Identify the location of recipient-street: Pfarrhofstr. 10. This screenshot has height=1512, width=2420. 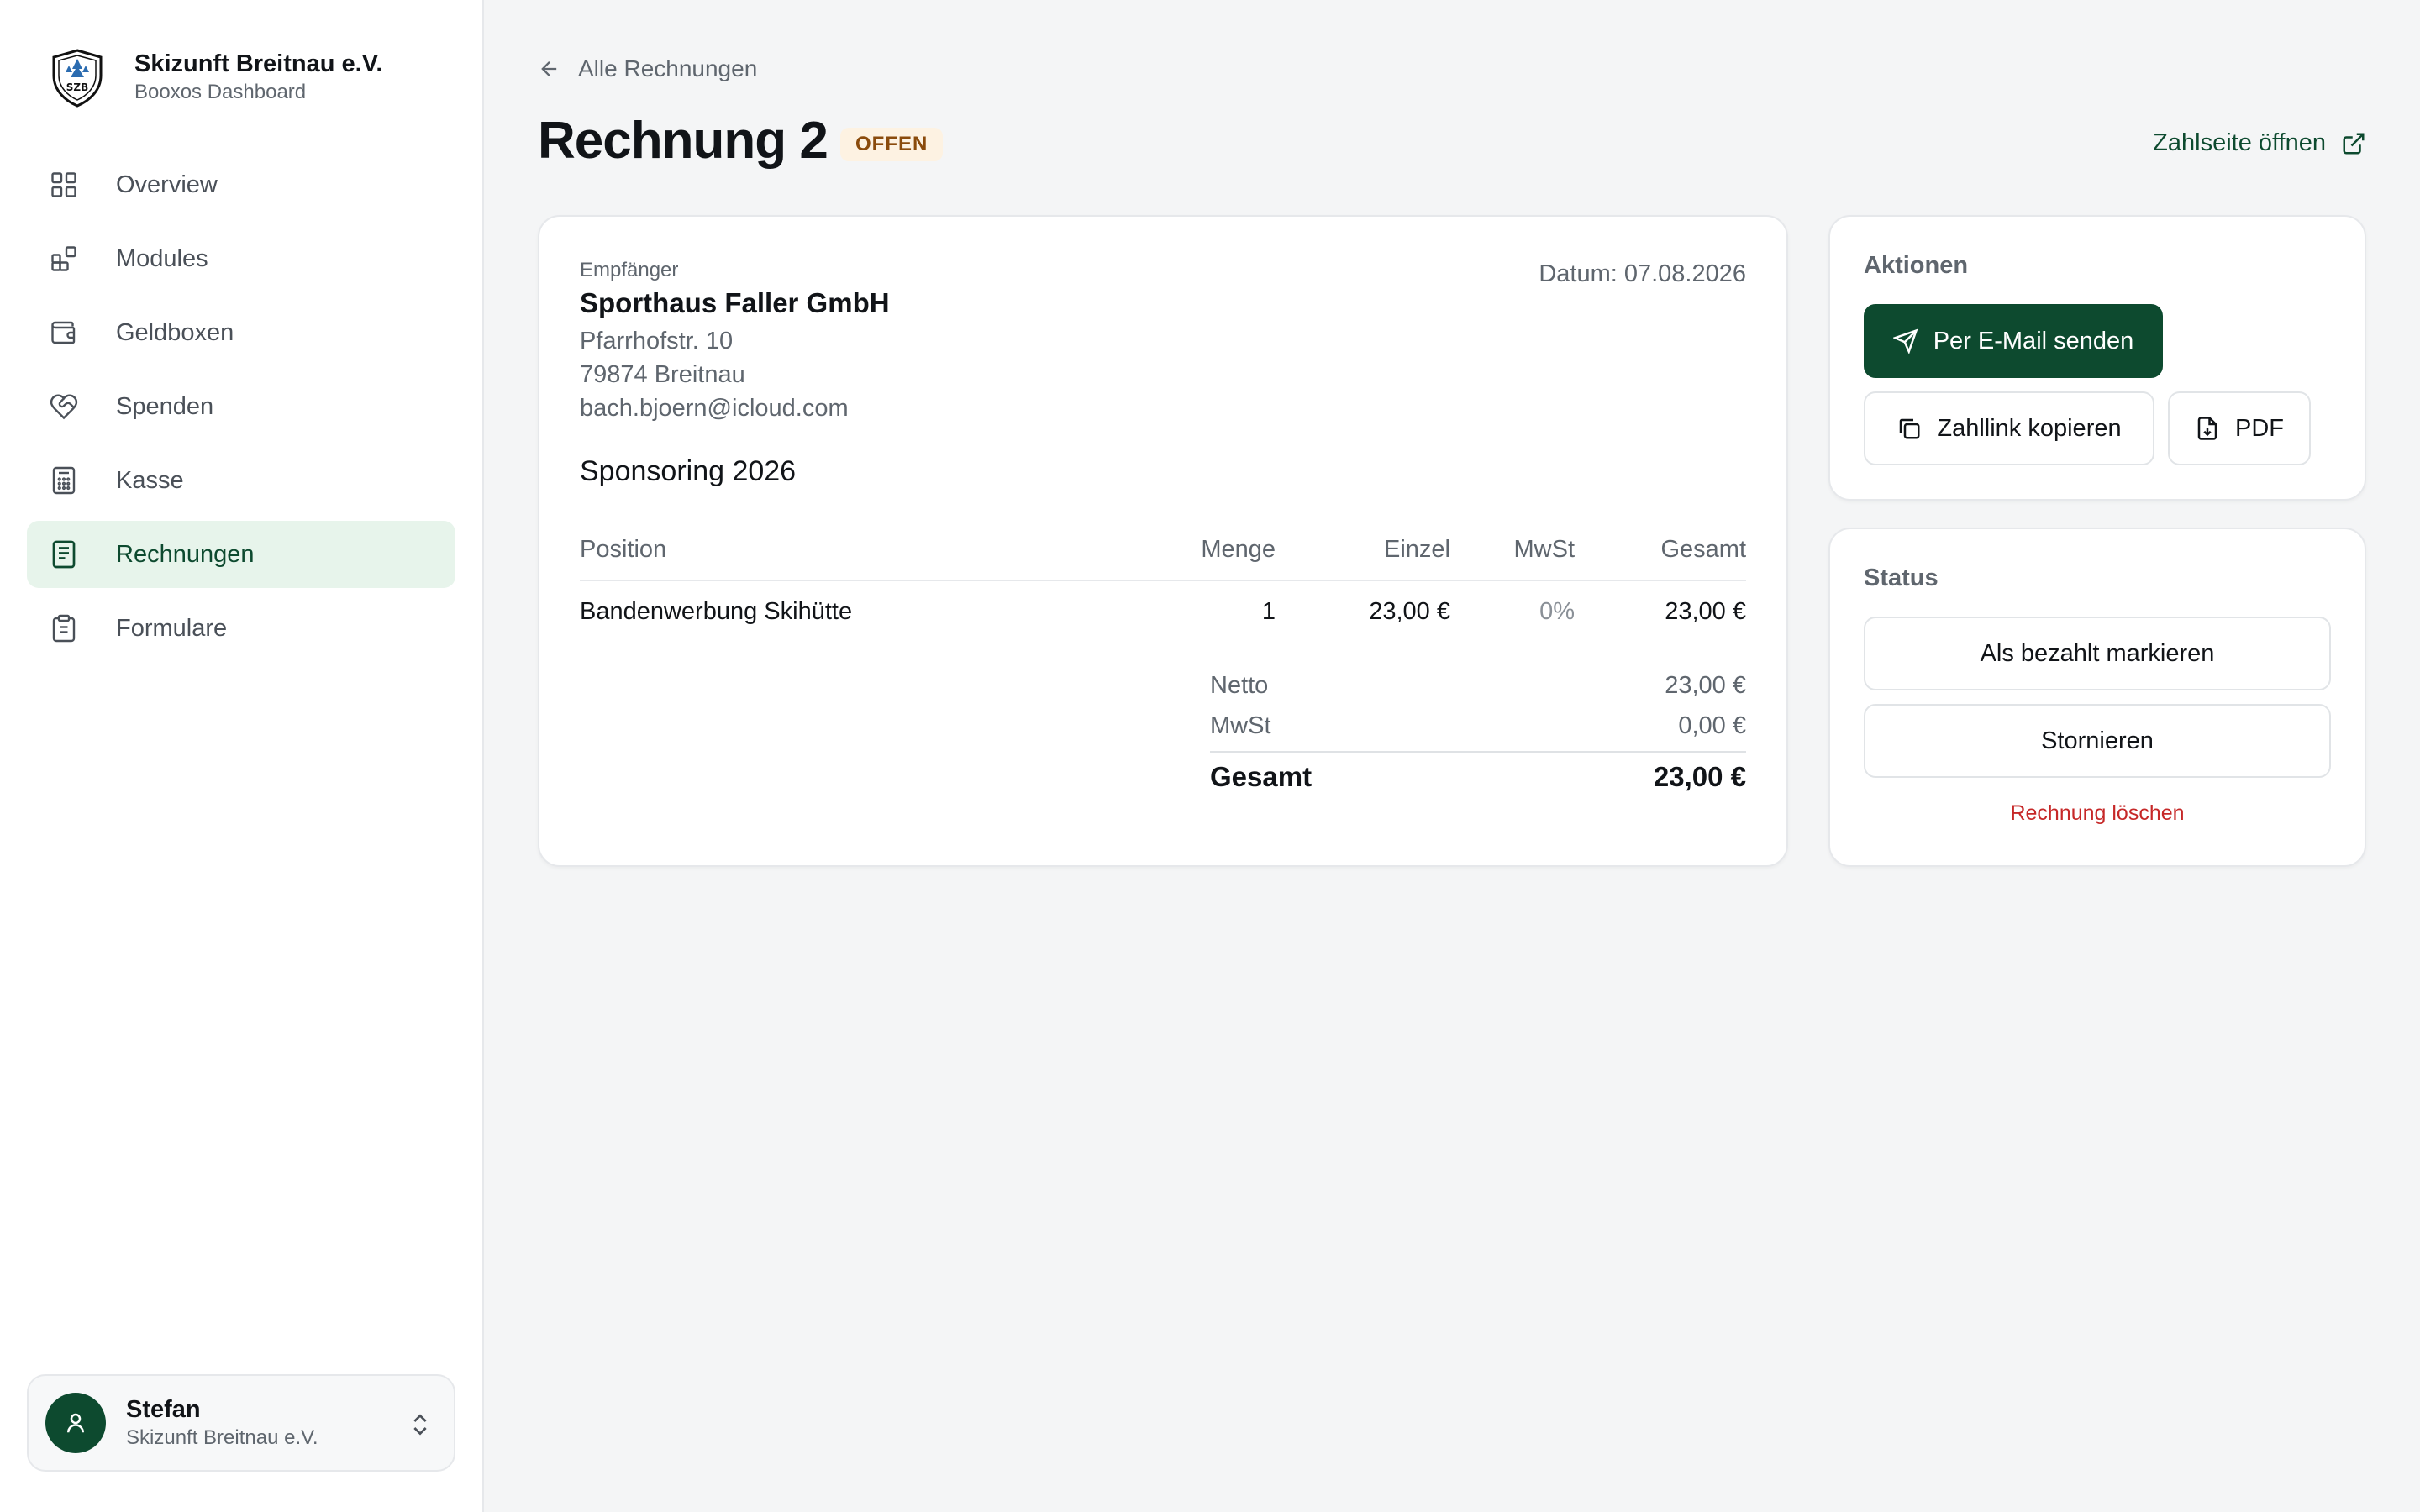
(657, 341).